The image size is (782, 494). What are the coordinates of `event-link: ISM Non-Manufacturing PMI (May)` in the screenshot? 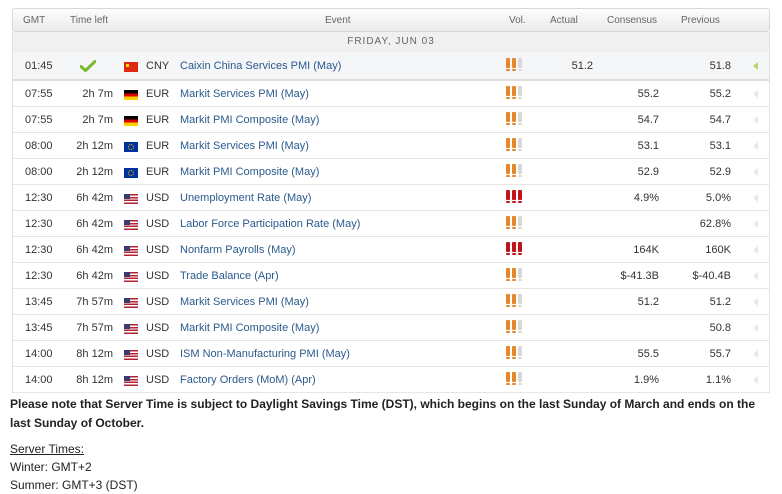 It's located at (265, 354).